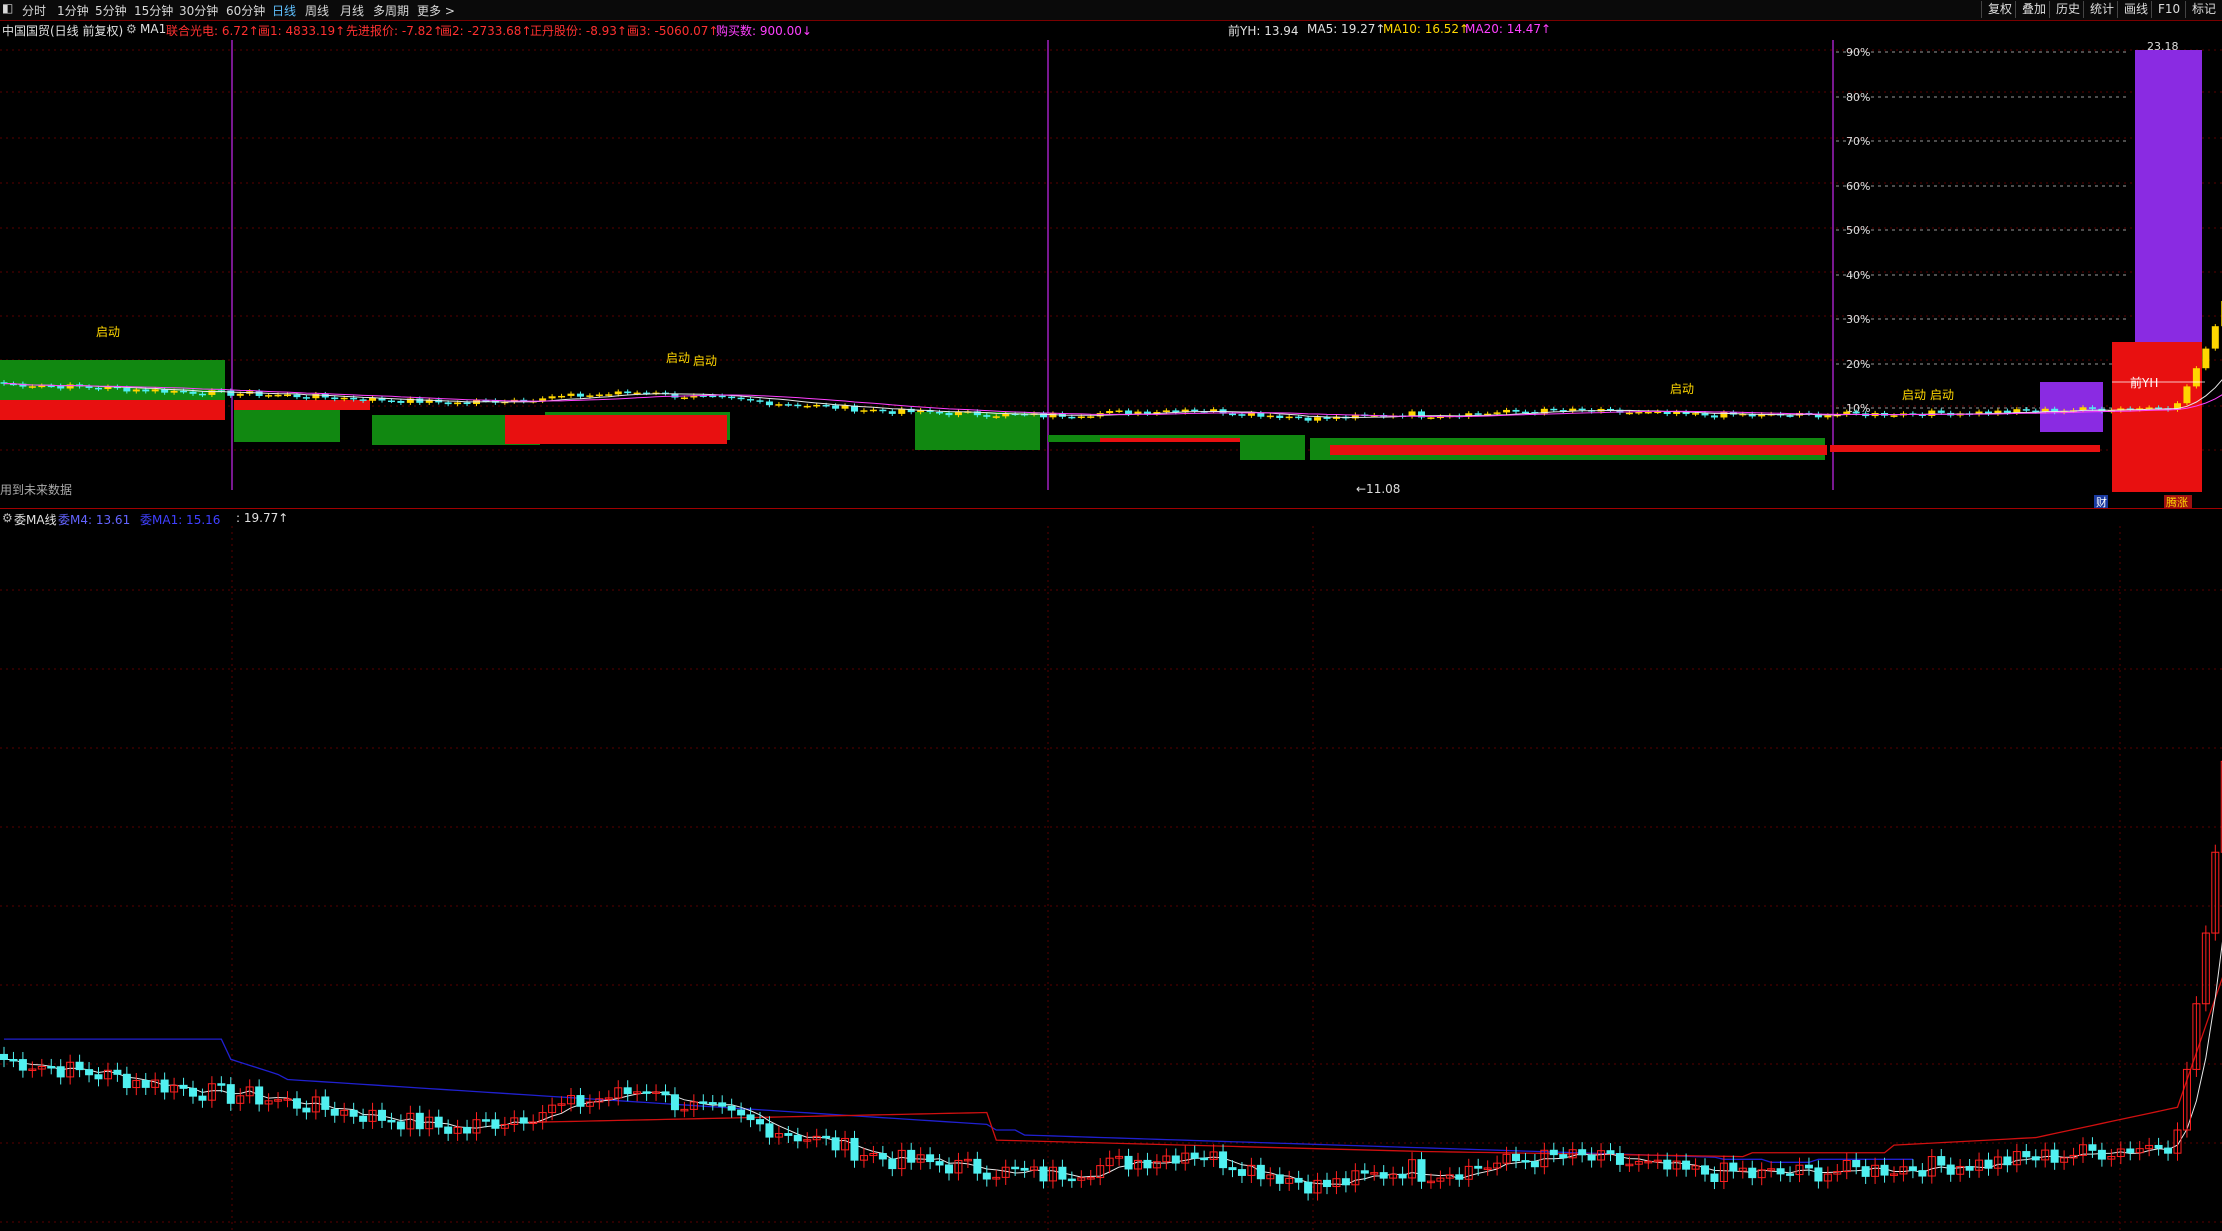  What do you see at coordinates (34, 10) in the screenshot?
I see `period-tab-0: 分时` at bounding box center [34, 10].